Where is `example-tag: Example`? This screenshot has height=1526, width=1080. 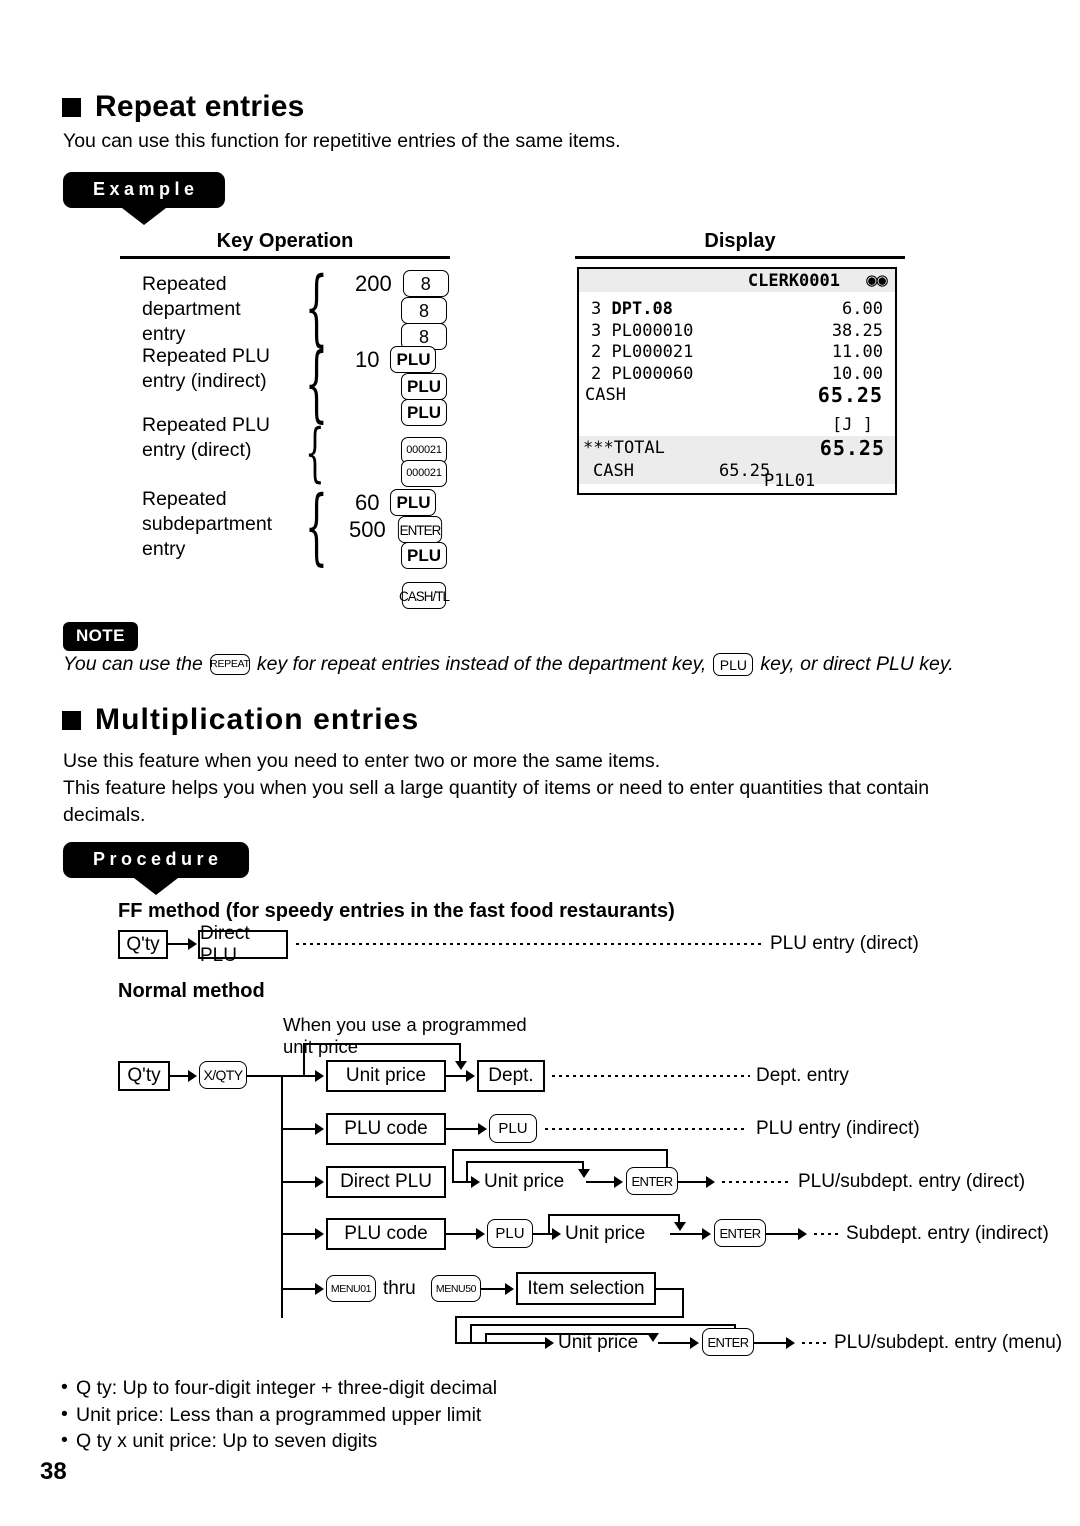 example-tag: Example is located at coordinates (144, 198).